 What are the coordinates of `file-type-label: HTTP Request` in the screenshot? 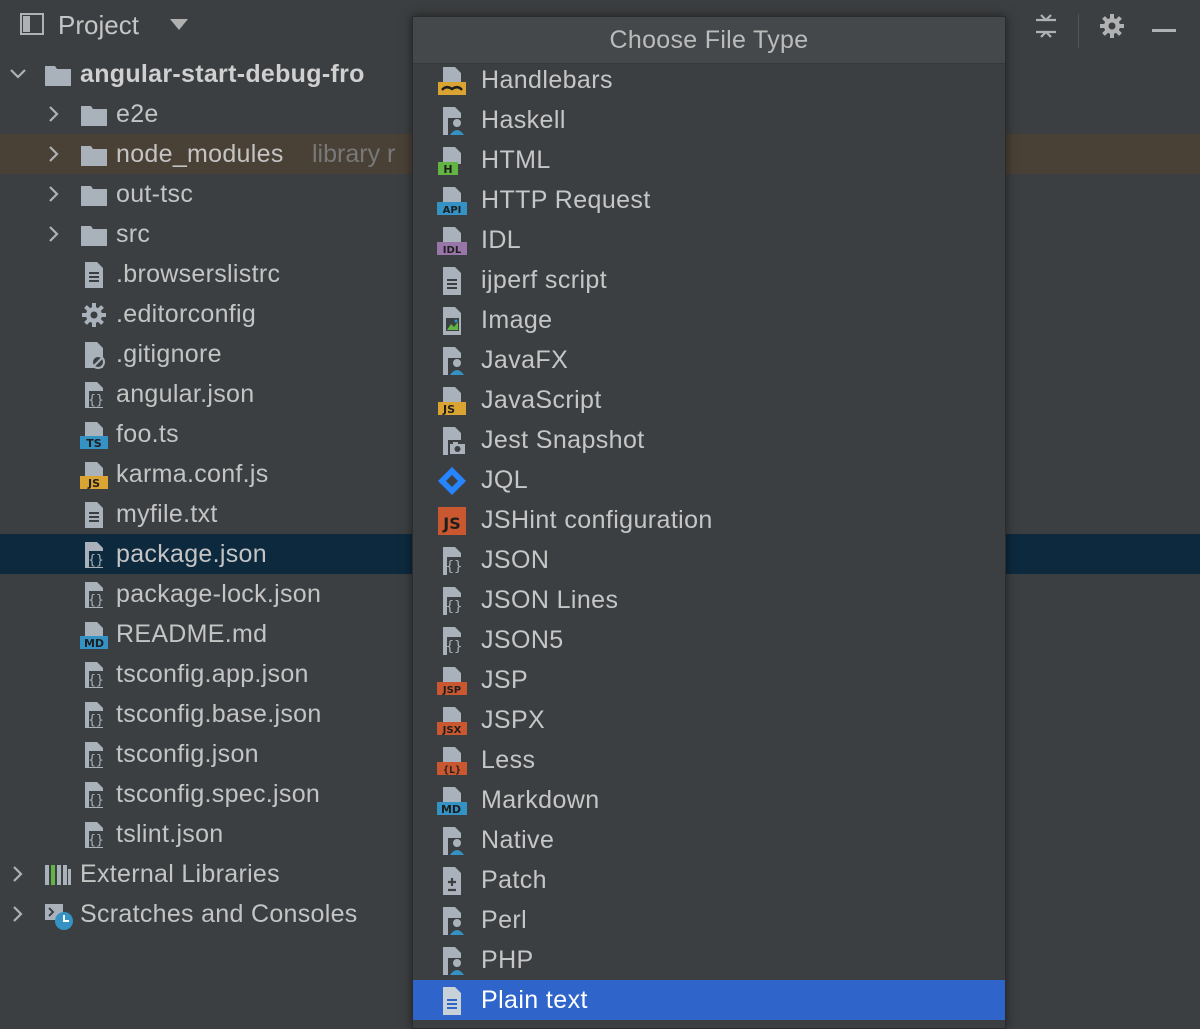 It's located at (566, 200).